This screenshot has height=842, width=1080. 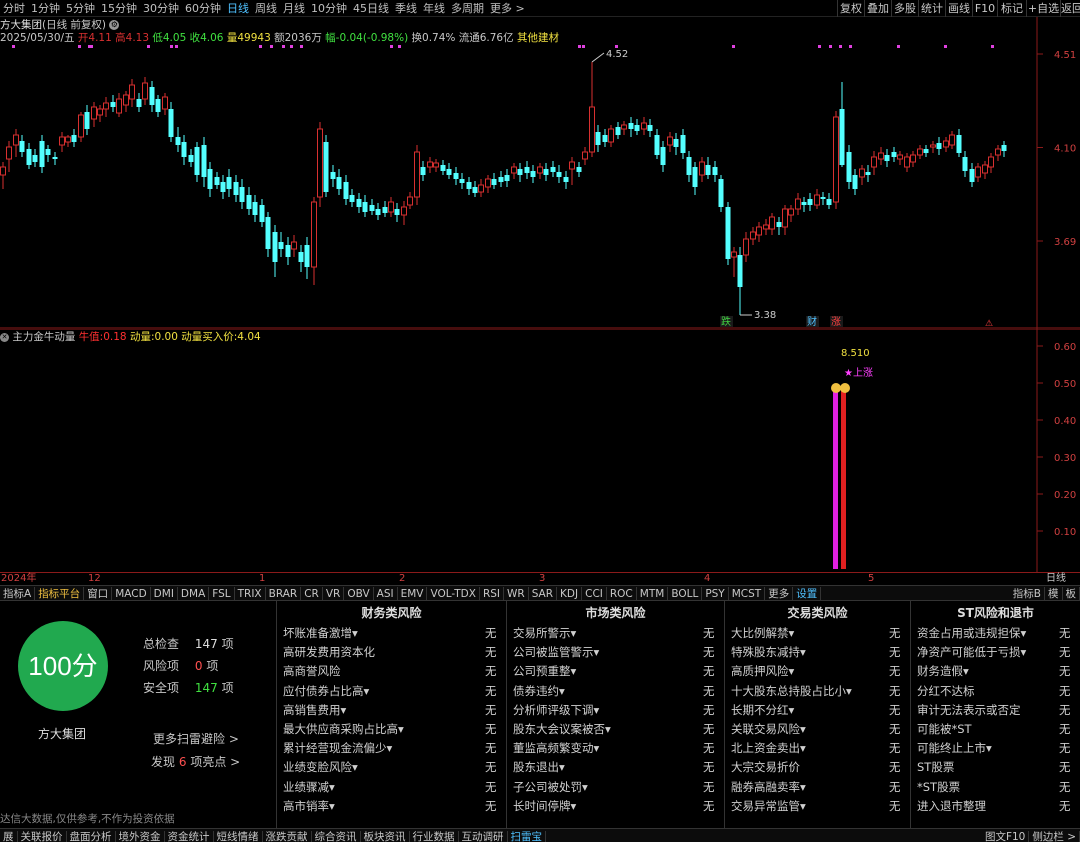 I want to click on indicator-tab: MACD, so click(x=131, y=594).